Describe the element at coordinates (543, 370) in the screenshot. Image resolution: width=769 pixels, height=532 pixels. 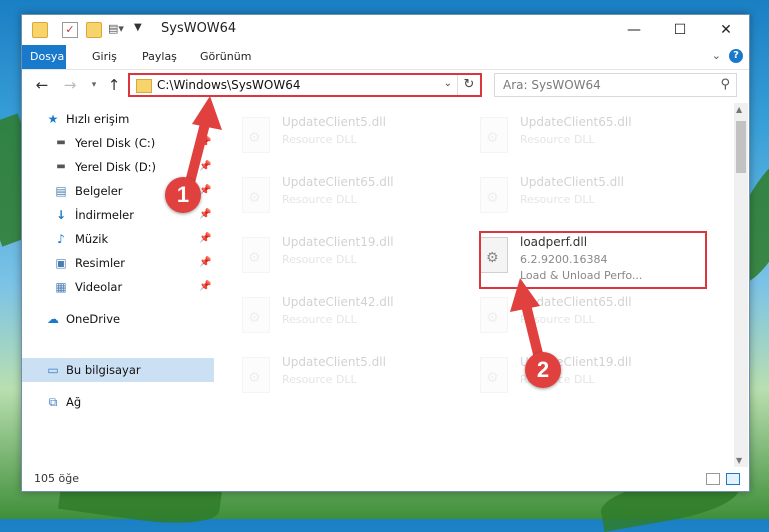
I see `step-badge-2: 2` at that location.